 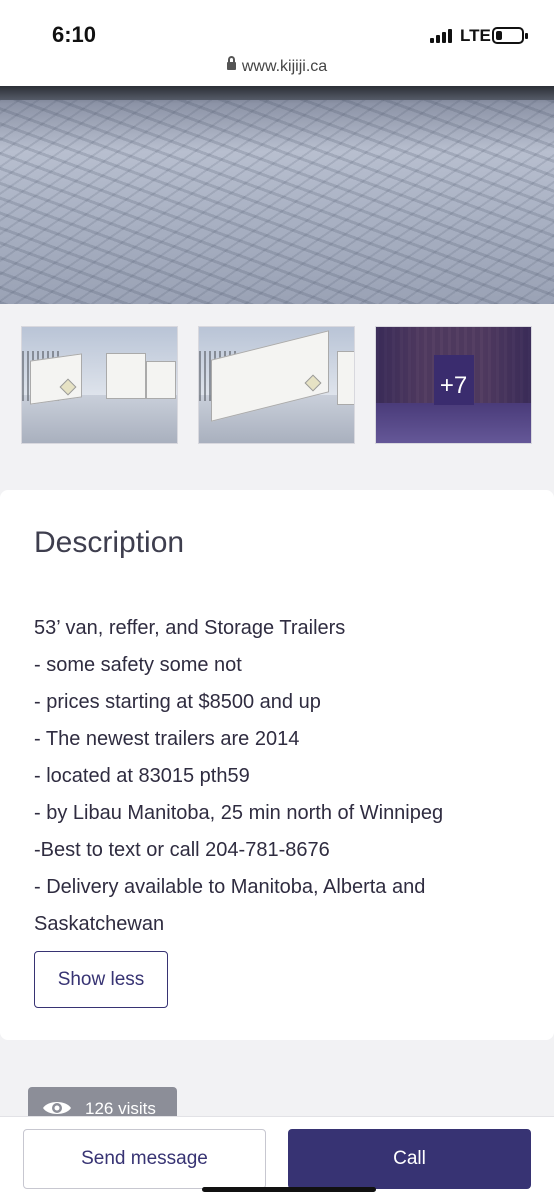 I want to click on description-line: - some safety some not, so click(x=138, y=665).